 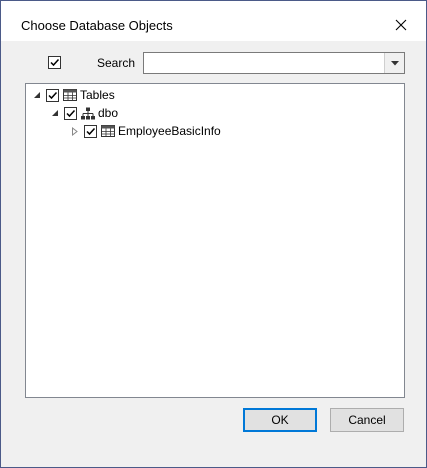 I want to click on cancel-button: Cancel, so click(x=367, y=420).